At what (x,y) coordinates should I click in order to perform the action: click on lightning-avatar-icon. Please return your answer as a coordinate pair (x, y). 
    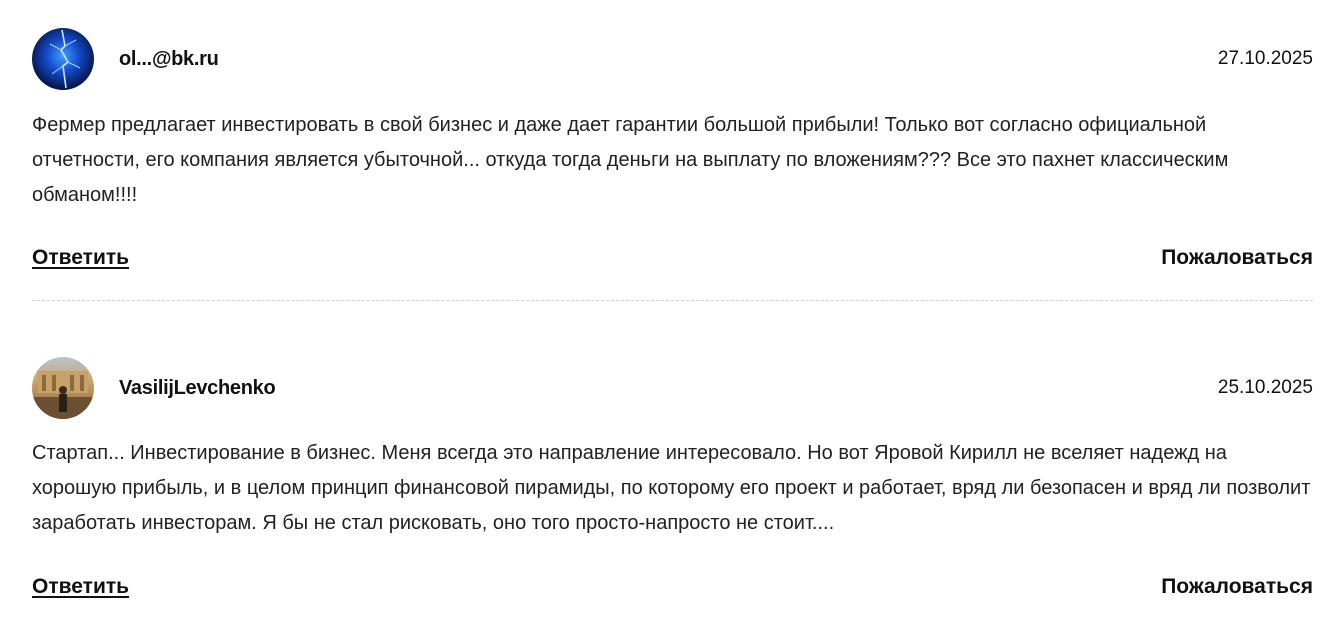
    Looking at the image, I should click on (63, 59).